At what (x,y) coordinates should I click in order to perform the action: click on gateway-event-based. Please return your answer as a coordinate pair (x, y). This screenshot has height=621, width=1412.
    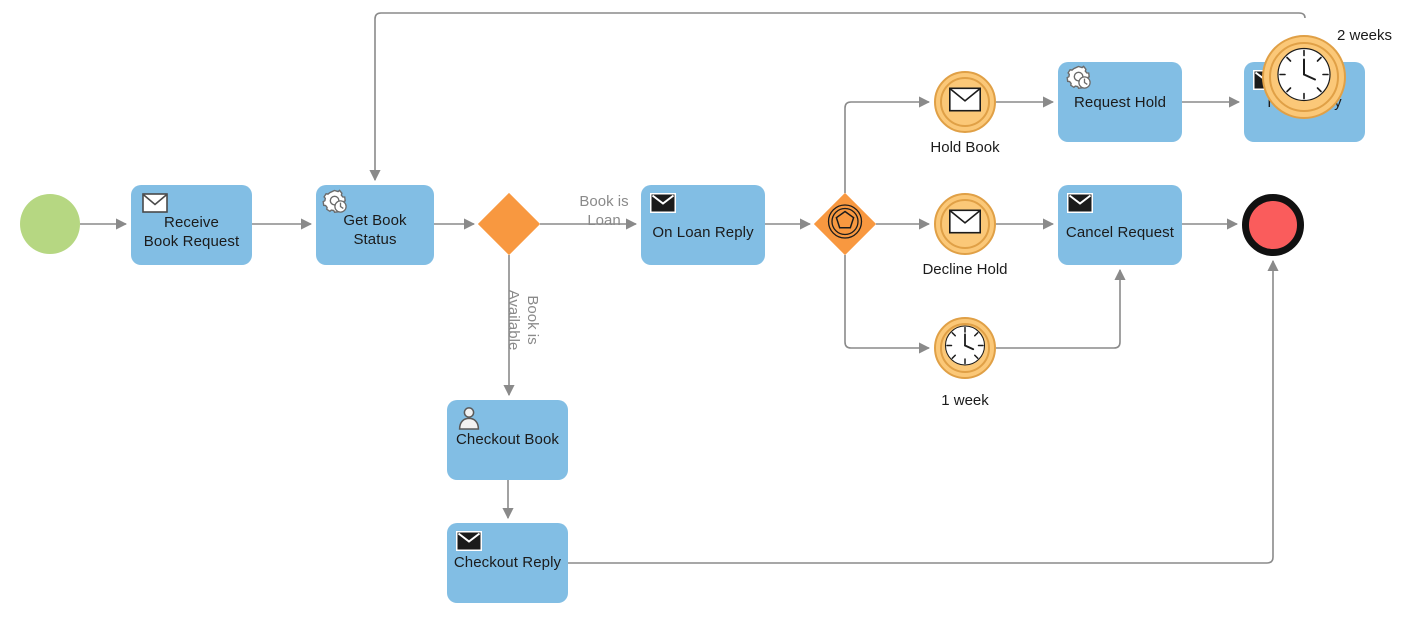
    Looking at the image, I should click on (845, 224).